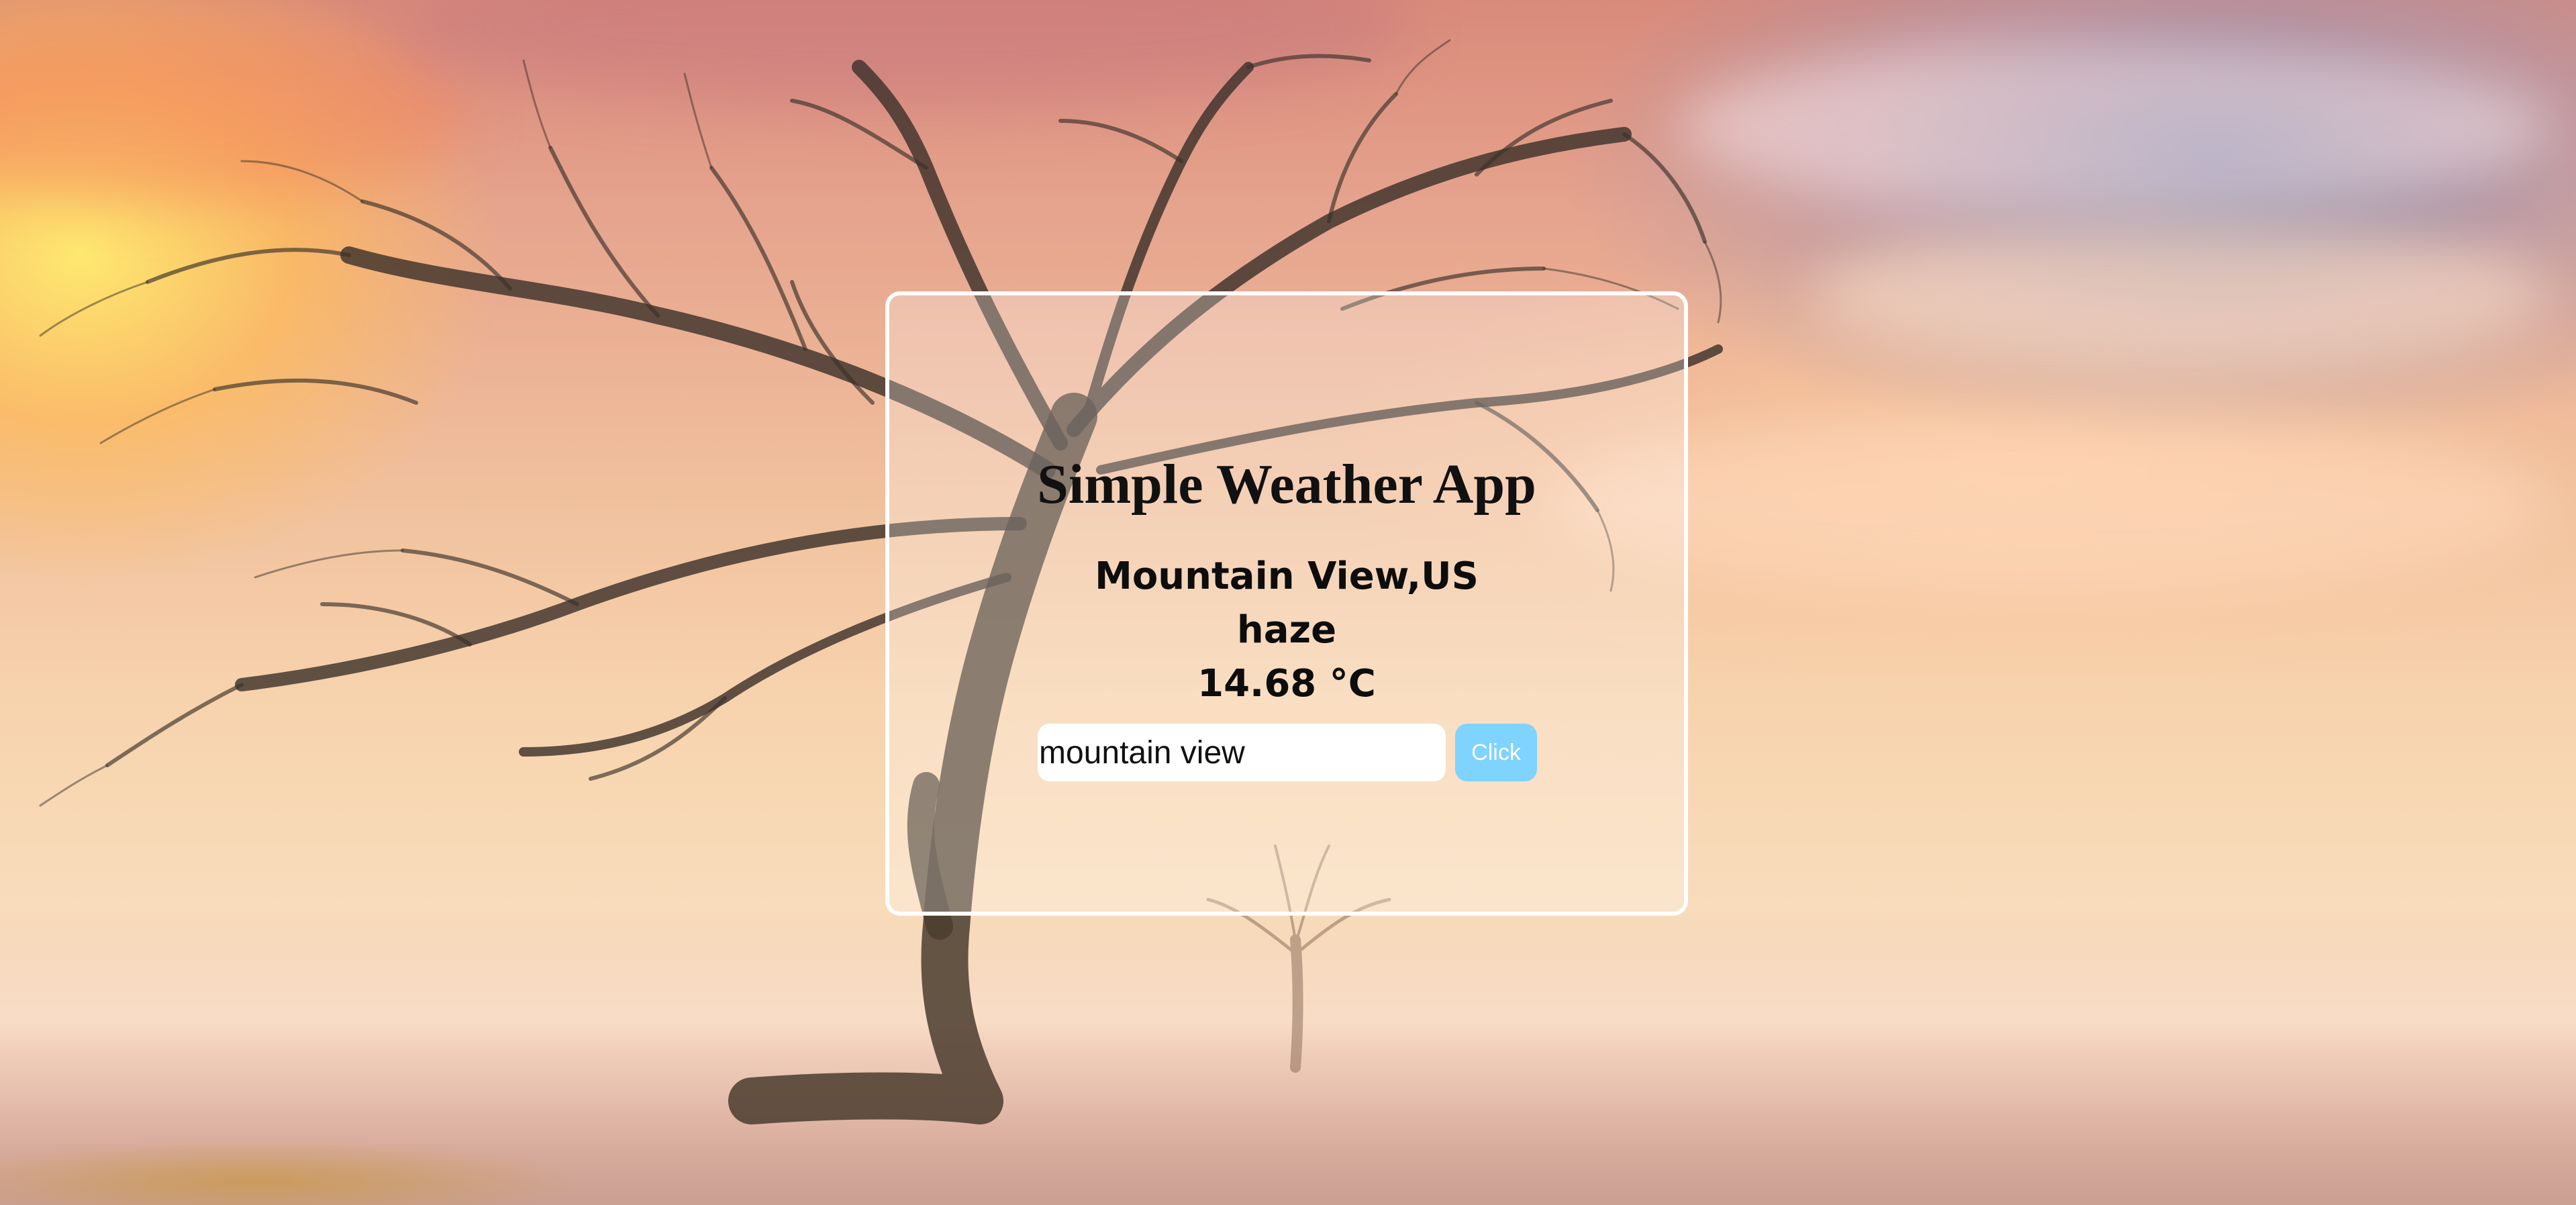 Image resolution: width=2576 pixels, height=1205 pixels. What do you see at coordinates (1286, 684) in the screenshot?
I see `temperature-readout: 14.68 °C` at bounding box center [1286, 684].